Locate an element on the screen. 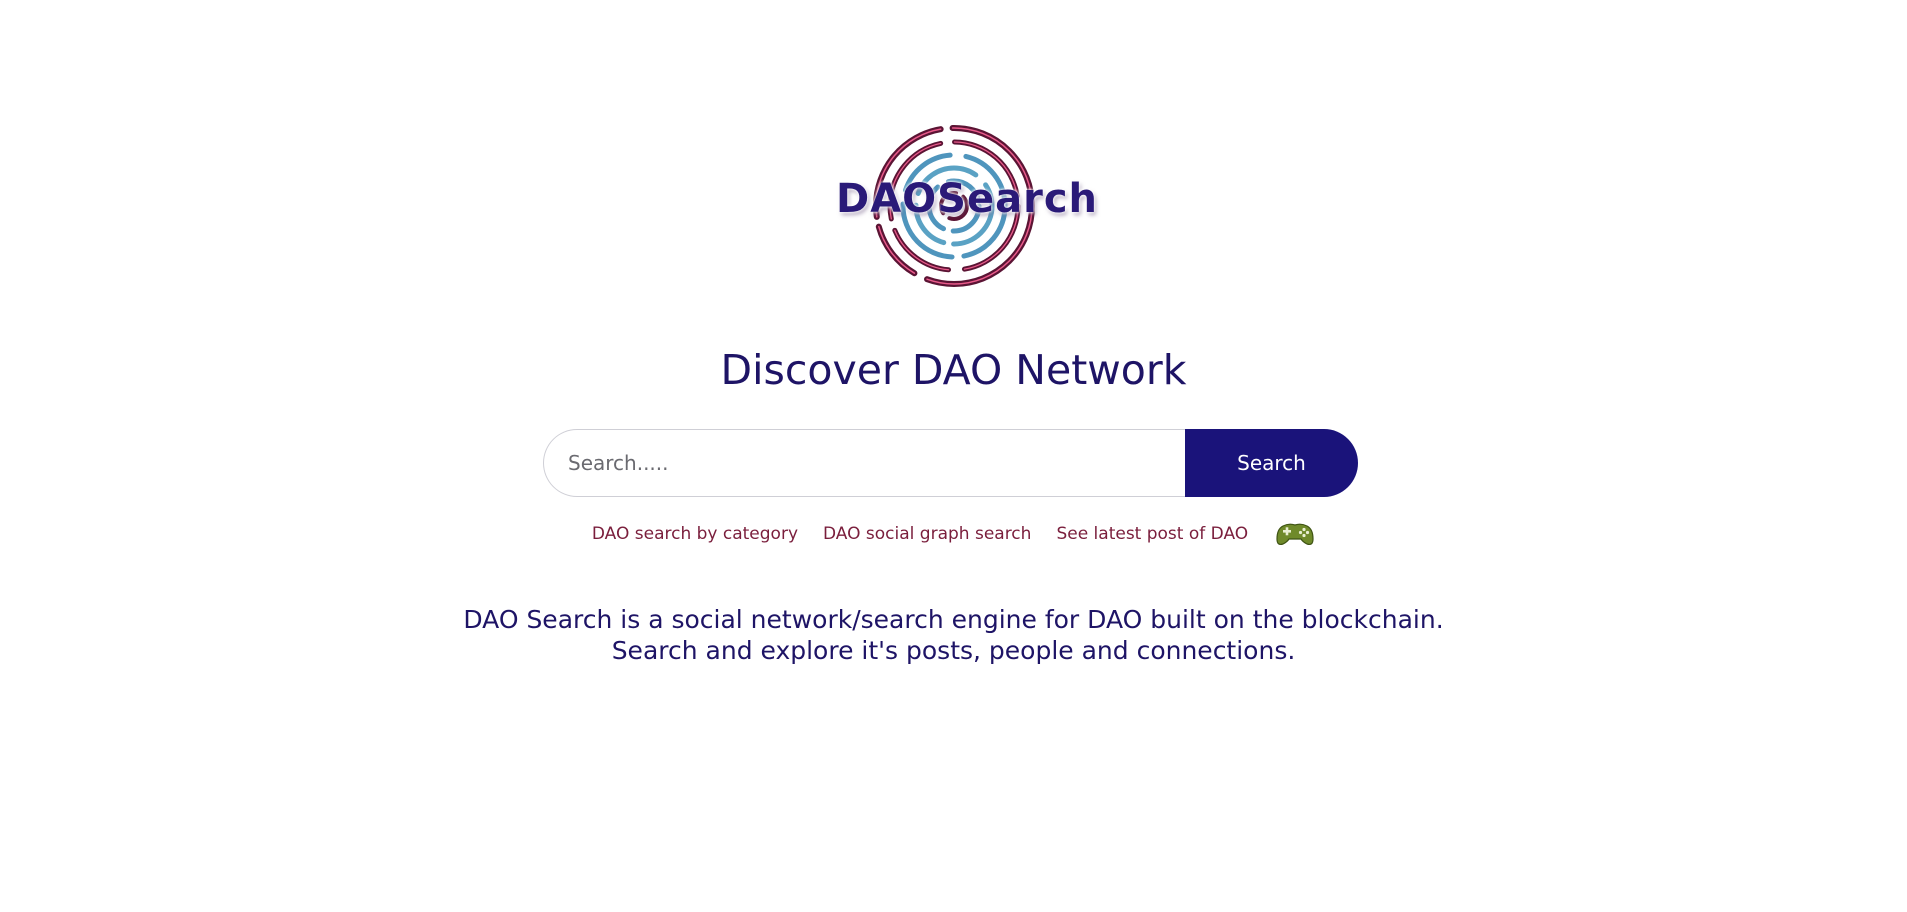 This screenshot has height=912, width=1907. logo-text: DAOSearch is located at coordinates (967, 199).